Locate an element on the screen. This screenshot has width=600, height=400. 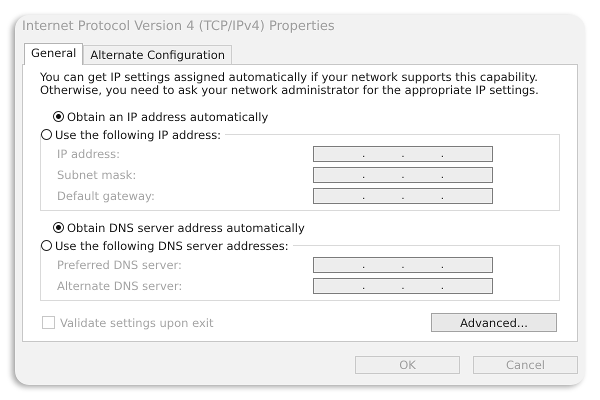
window-title: Internet Protocol Version 4 (TCP/IPv4) Properties is located at coordinates (178, 27).